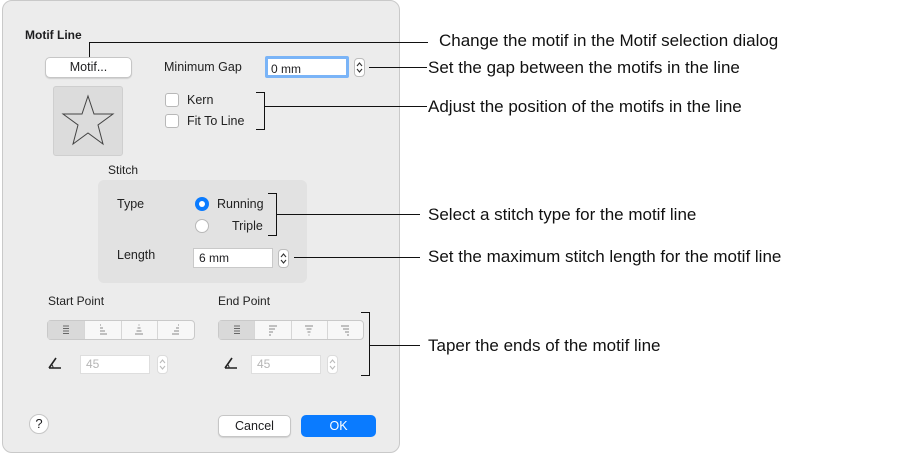 The image size is (905, 457). What do you see at coordinates (307, 67) in the screenshot?
I see `minimum-gap-input: 0 mm` at bounding box center [307, 67].